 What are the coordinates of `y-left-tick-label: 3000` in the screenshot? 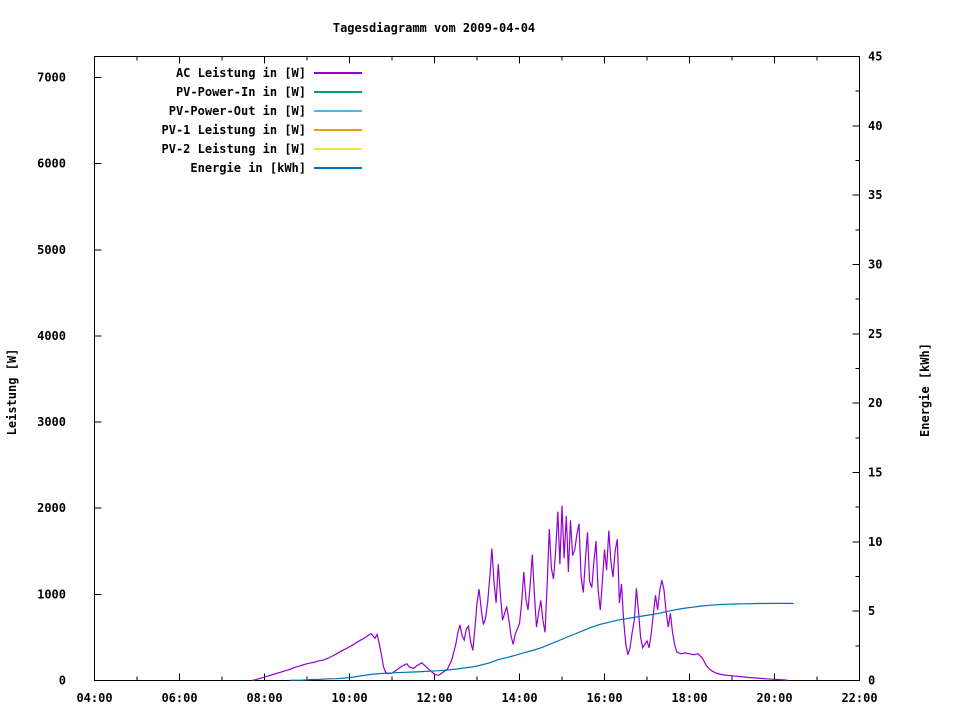 It's located at (51, 422).